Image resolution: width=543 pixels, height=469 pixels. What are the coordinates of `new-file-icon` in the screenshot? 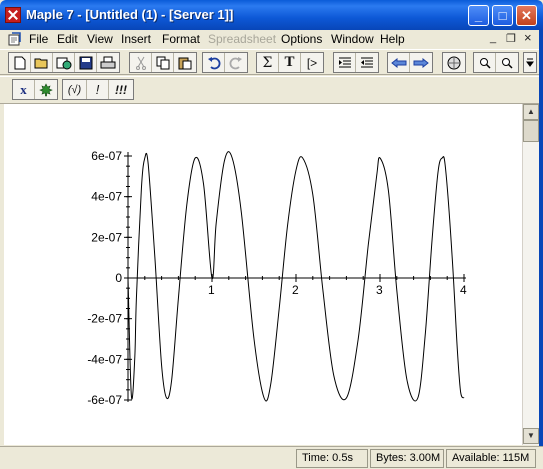 It's located at (20, 62).